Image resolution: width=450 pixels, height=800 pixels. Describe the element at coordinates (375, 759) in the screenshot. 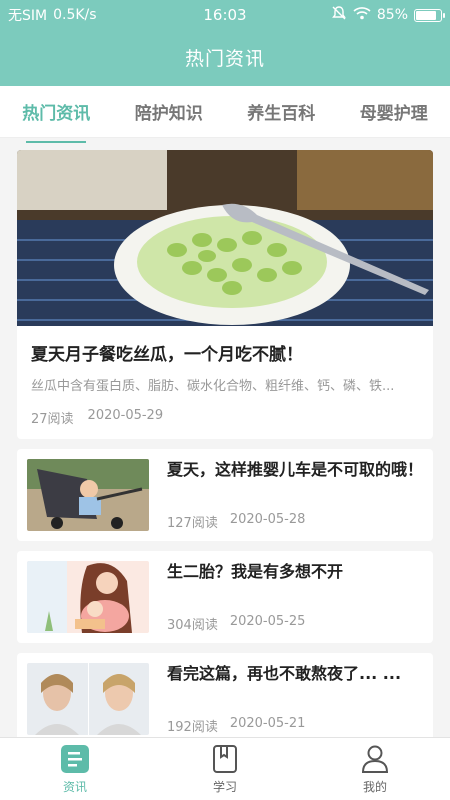

I see `user-icon` at that location.